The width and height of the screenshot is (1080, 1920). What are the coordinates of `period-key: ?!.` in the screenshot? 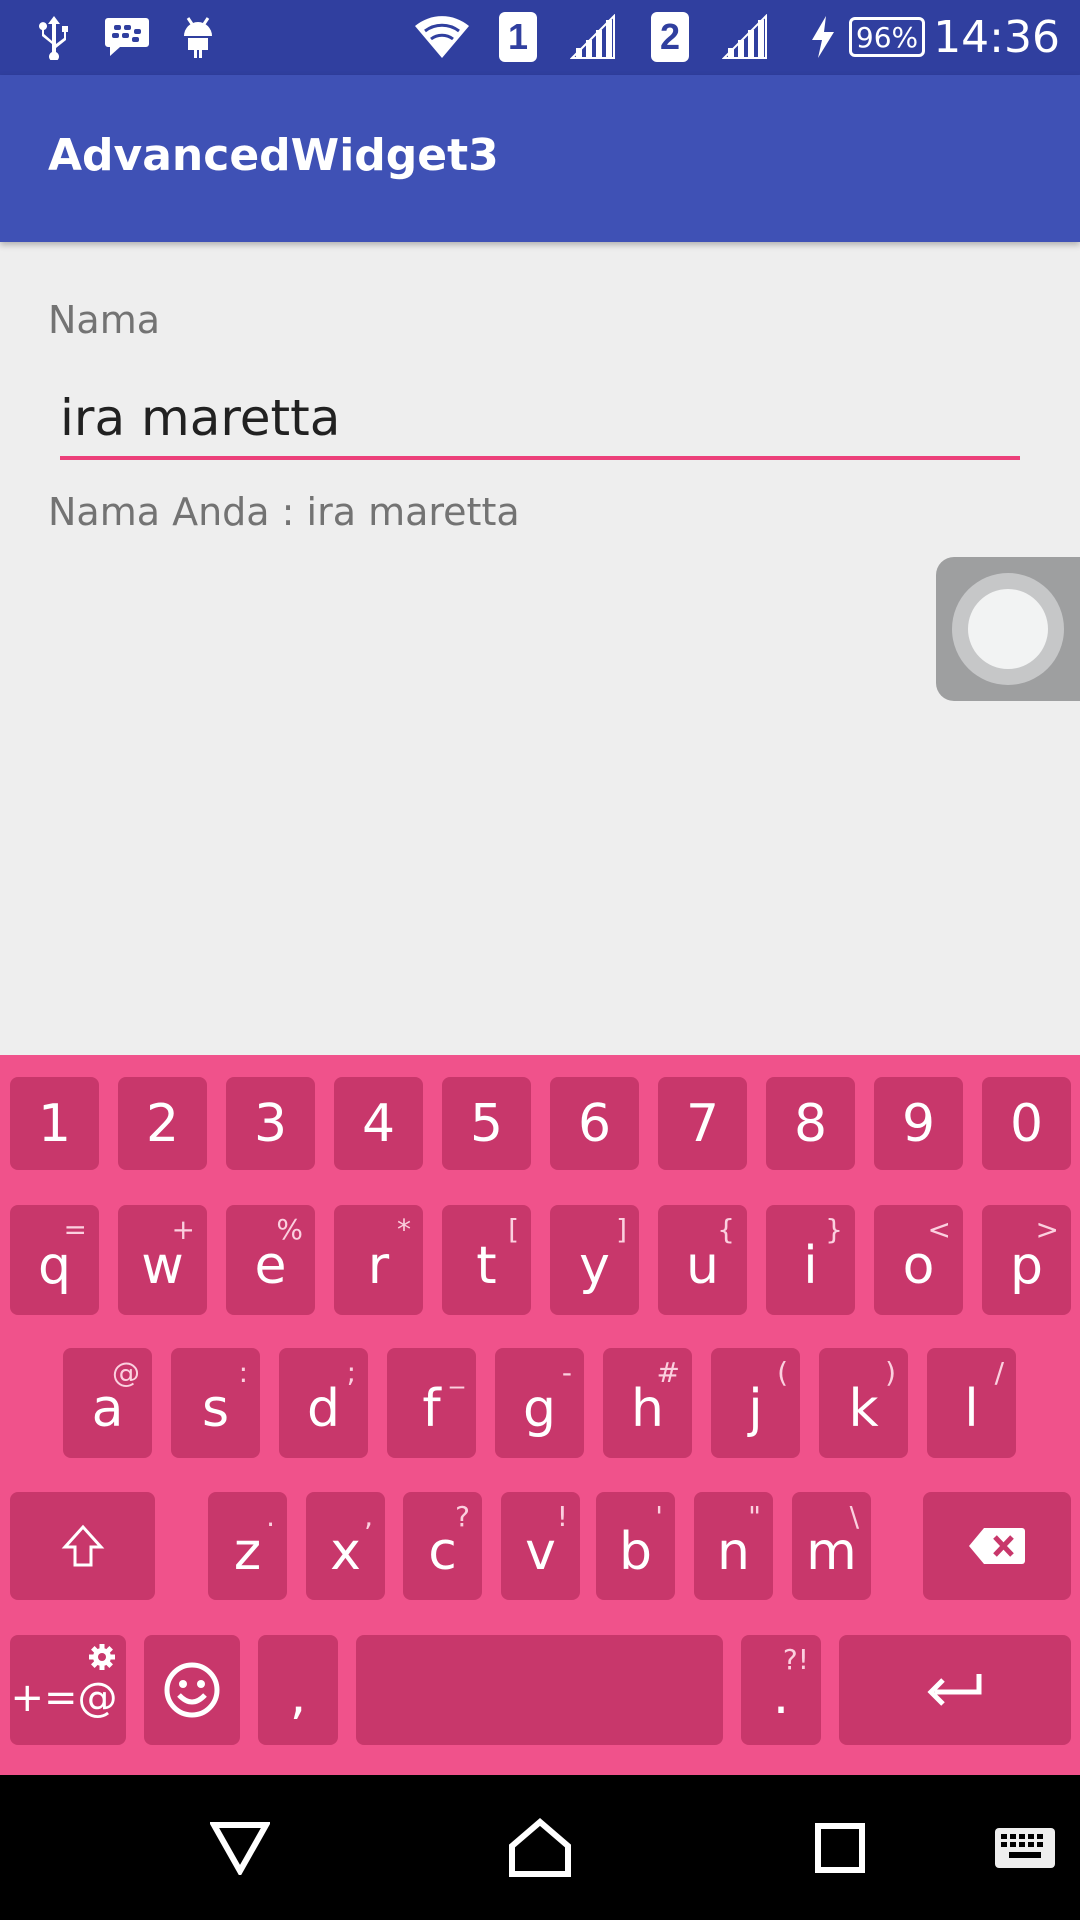 It's located at (781, 1690).